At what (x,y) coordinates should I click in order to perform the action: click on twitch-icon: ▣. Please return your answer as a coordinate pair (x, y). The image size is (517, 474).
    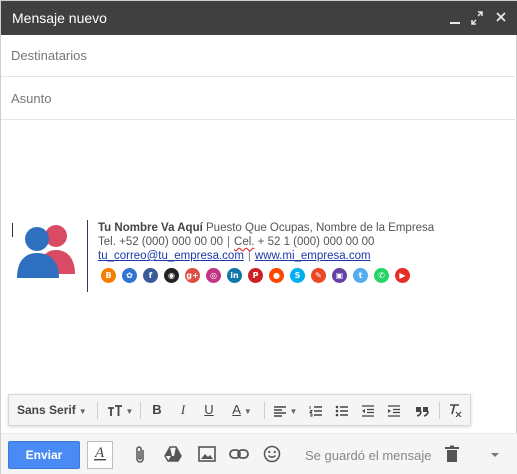
    Looking at the image, I should click on (339, 275).